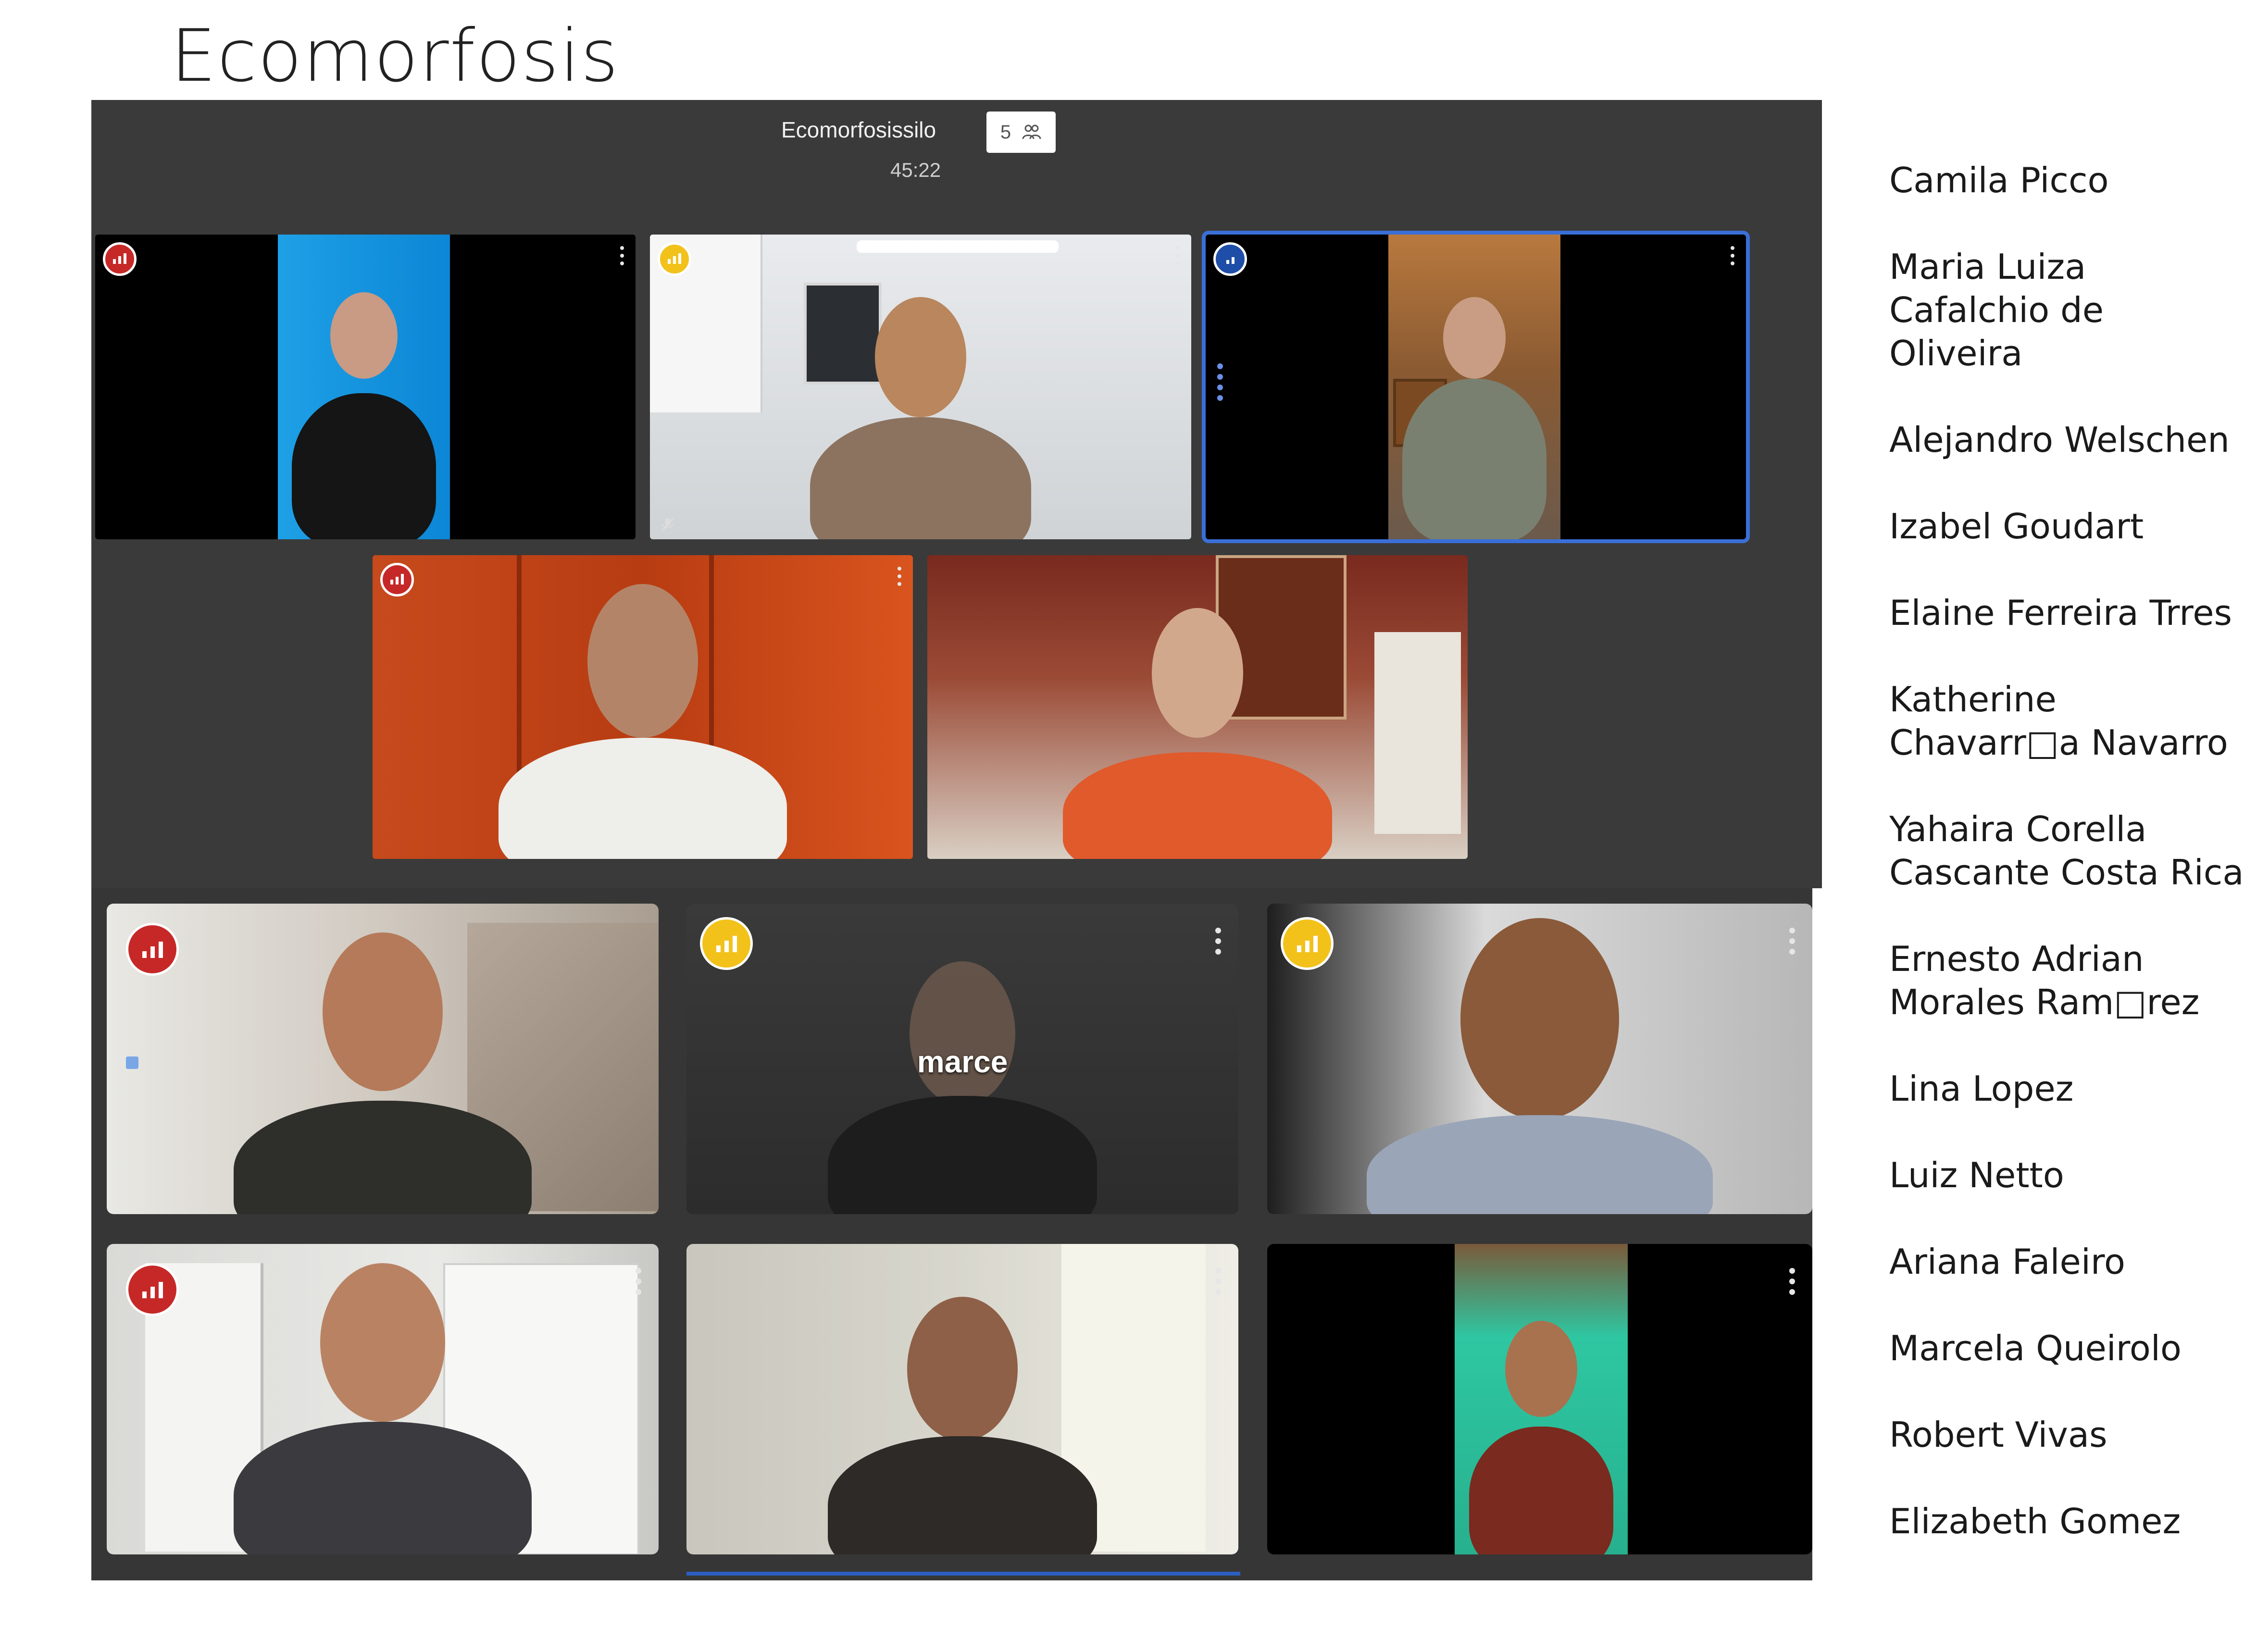  What do you see at coordinates (1996, 310) in the screenshot?
I see `participant-name: Maria Luiza Cafalchio de Oliveira` at bounding box center [1996, 310].